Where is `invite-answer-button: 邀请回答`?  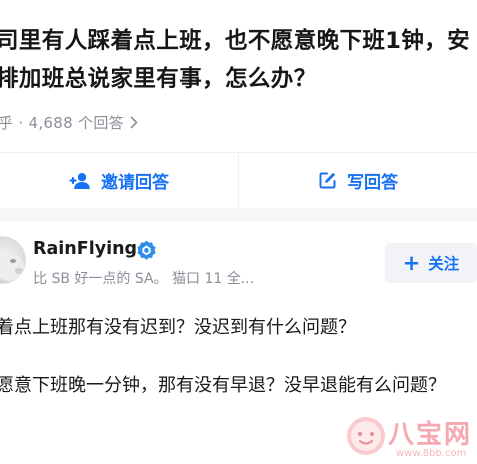
invite-answer-button: 邀请回答 is located at coordinates (119, 180).